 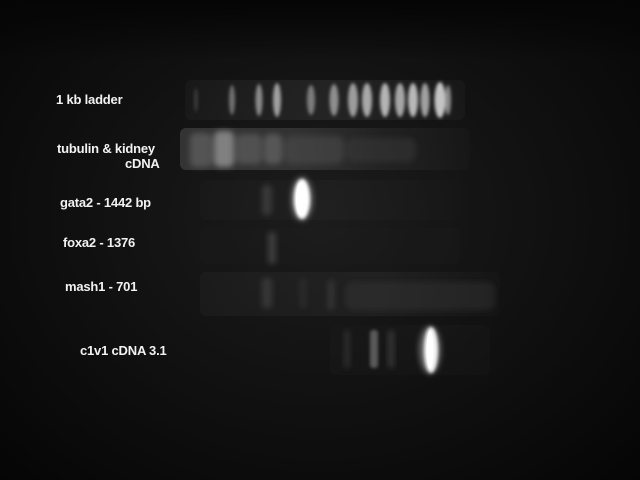 I want to click on label-c1v1: c1v1 cDNA 3.1, so click(x=123, y=350).